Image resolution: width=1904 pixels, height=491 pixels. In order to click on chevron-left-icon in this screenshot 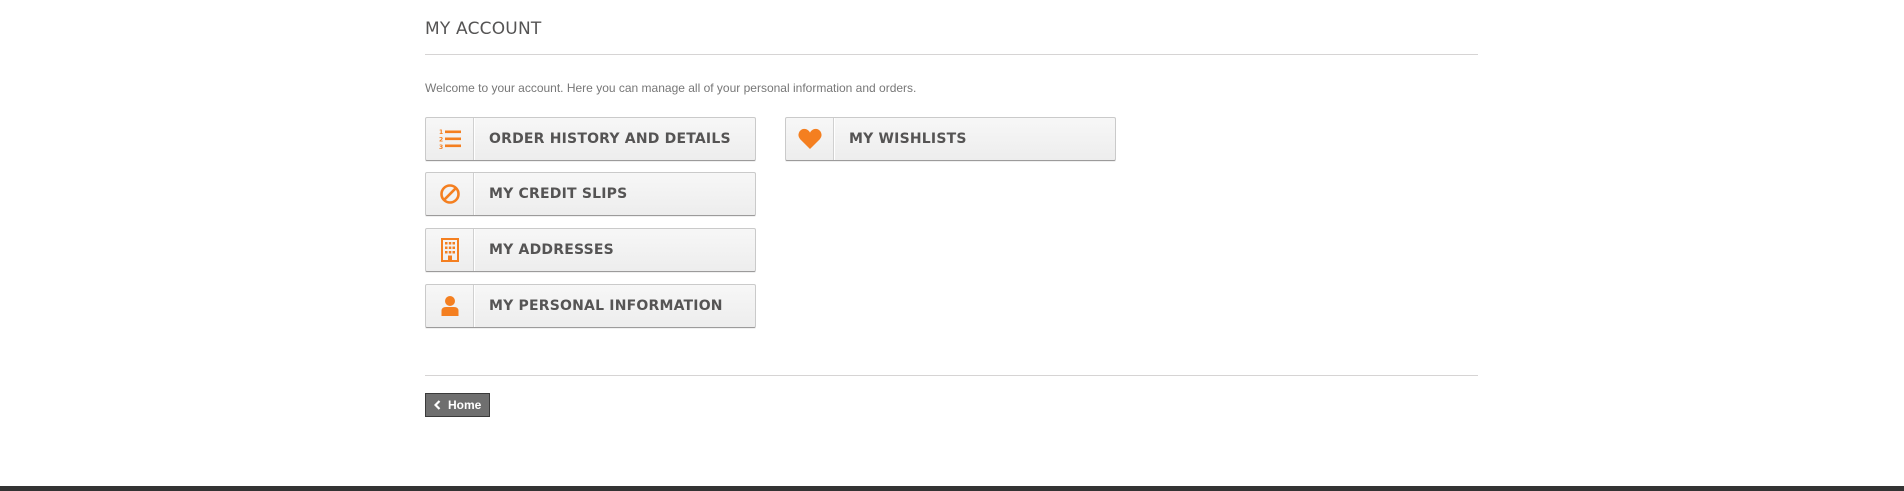, I will do `click(437, 405)`.